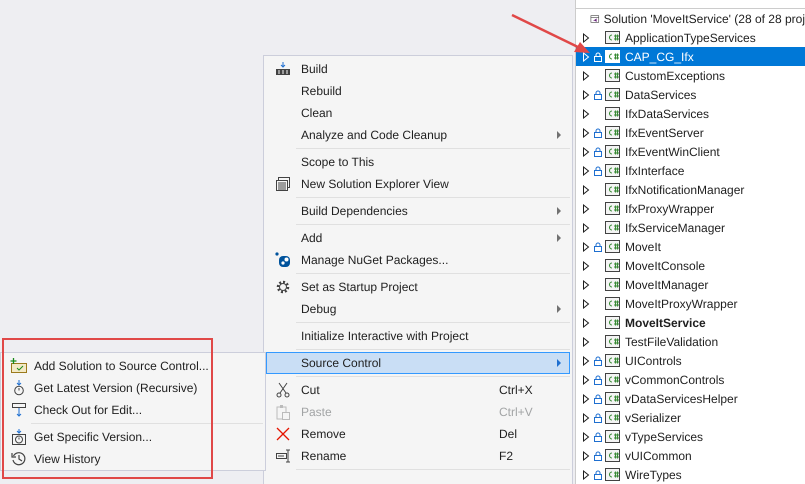  I want to click on add-folder-icon, so click(19, 366).